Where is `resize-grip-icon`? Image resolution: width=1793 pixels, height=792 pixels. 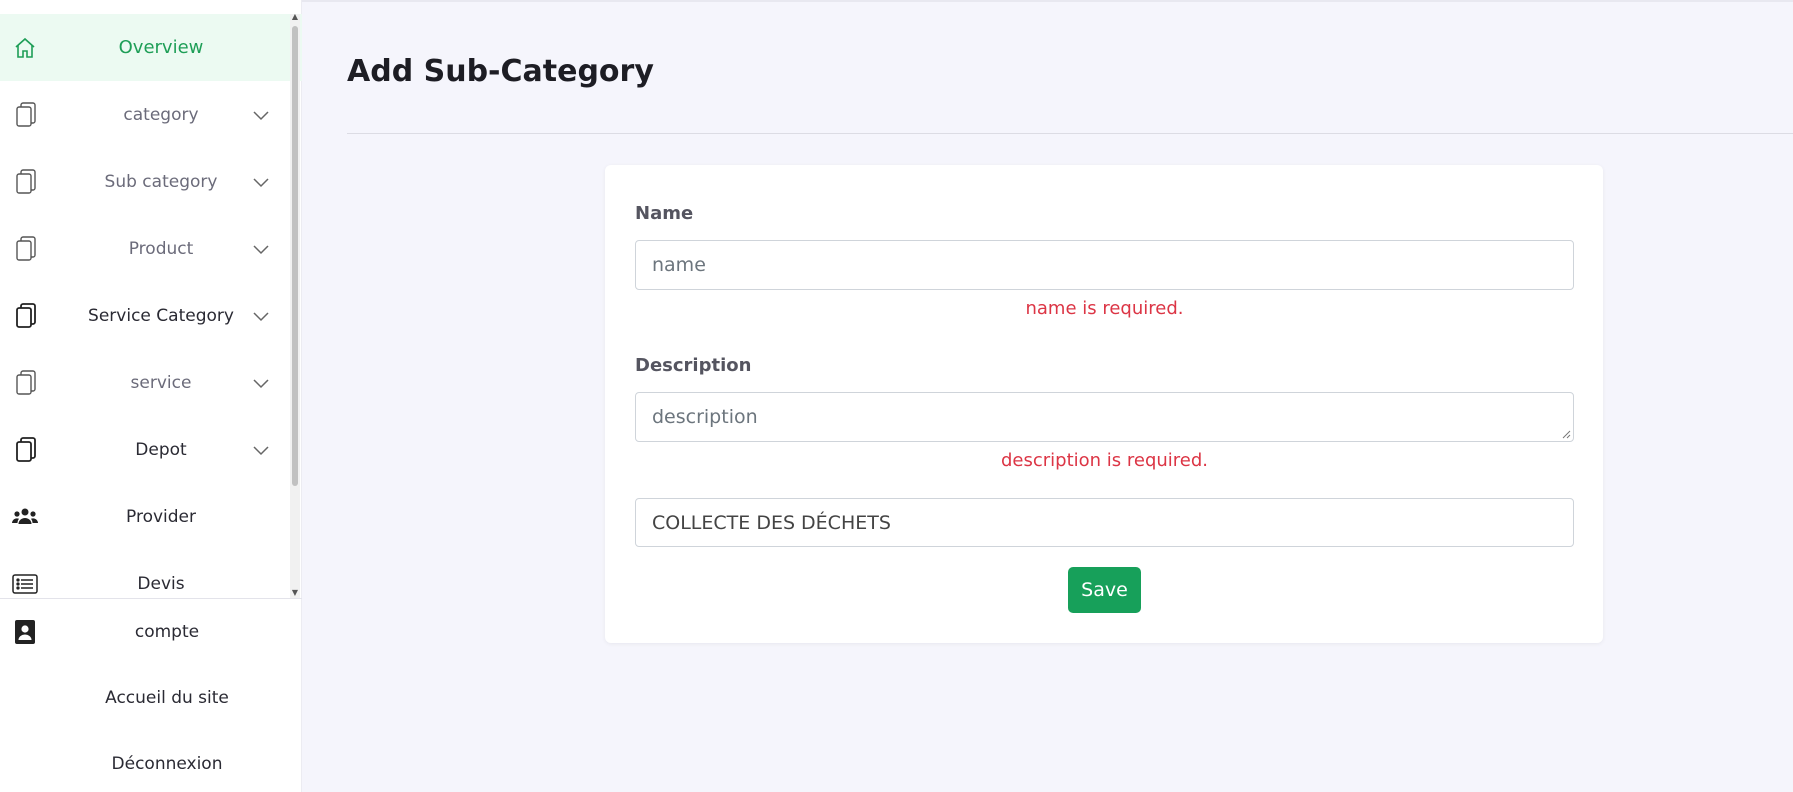 resize-grip-icon is located at coordinates (1566, 434).